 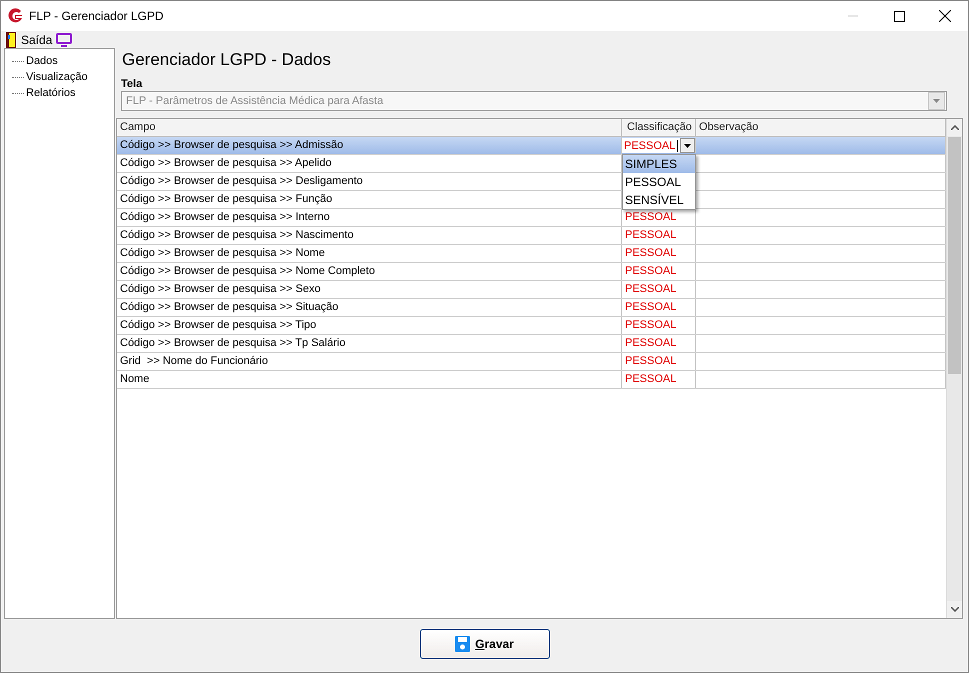 What do you see at coordinates (369, 325) in the screenshot?
I see `table-cell: Código >> Browser de pesquisa >> Tipo` at bounding box center [369, 325].